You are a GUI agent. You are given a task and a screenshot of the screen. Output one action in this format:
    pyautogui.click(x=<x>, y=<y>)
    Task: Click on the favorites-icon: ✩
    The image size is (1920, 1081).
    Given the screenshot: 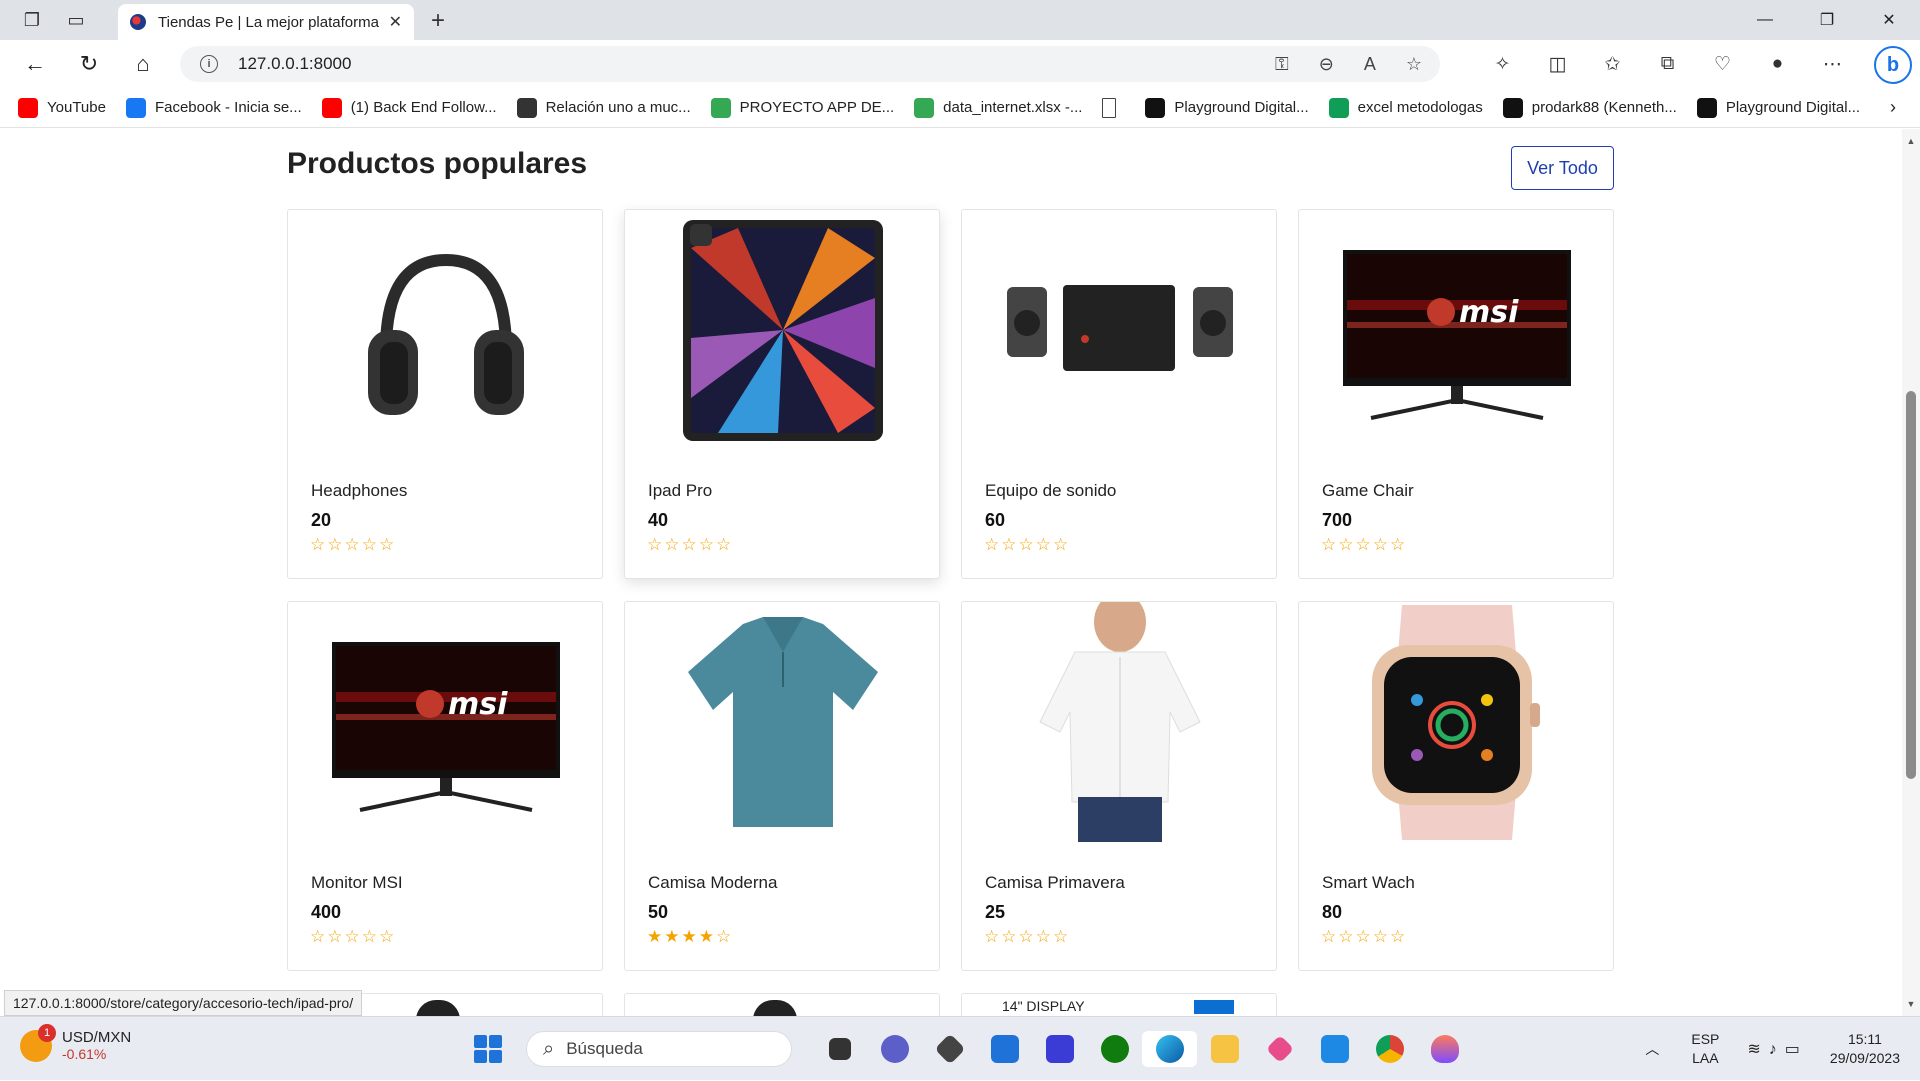 What is the action you would take?
    pyautogui.click(x=1612, y=64)
    